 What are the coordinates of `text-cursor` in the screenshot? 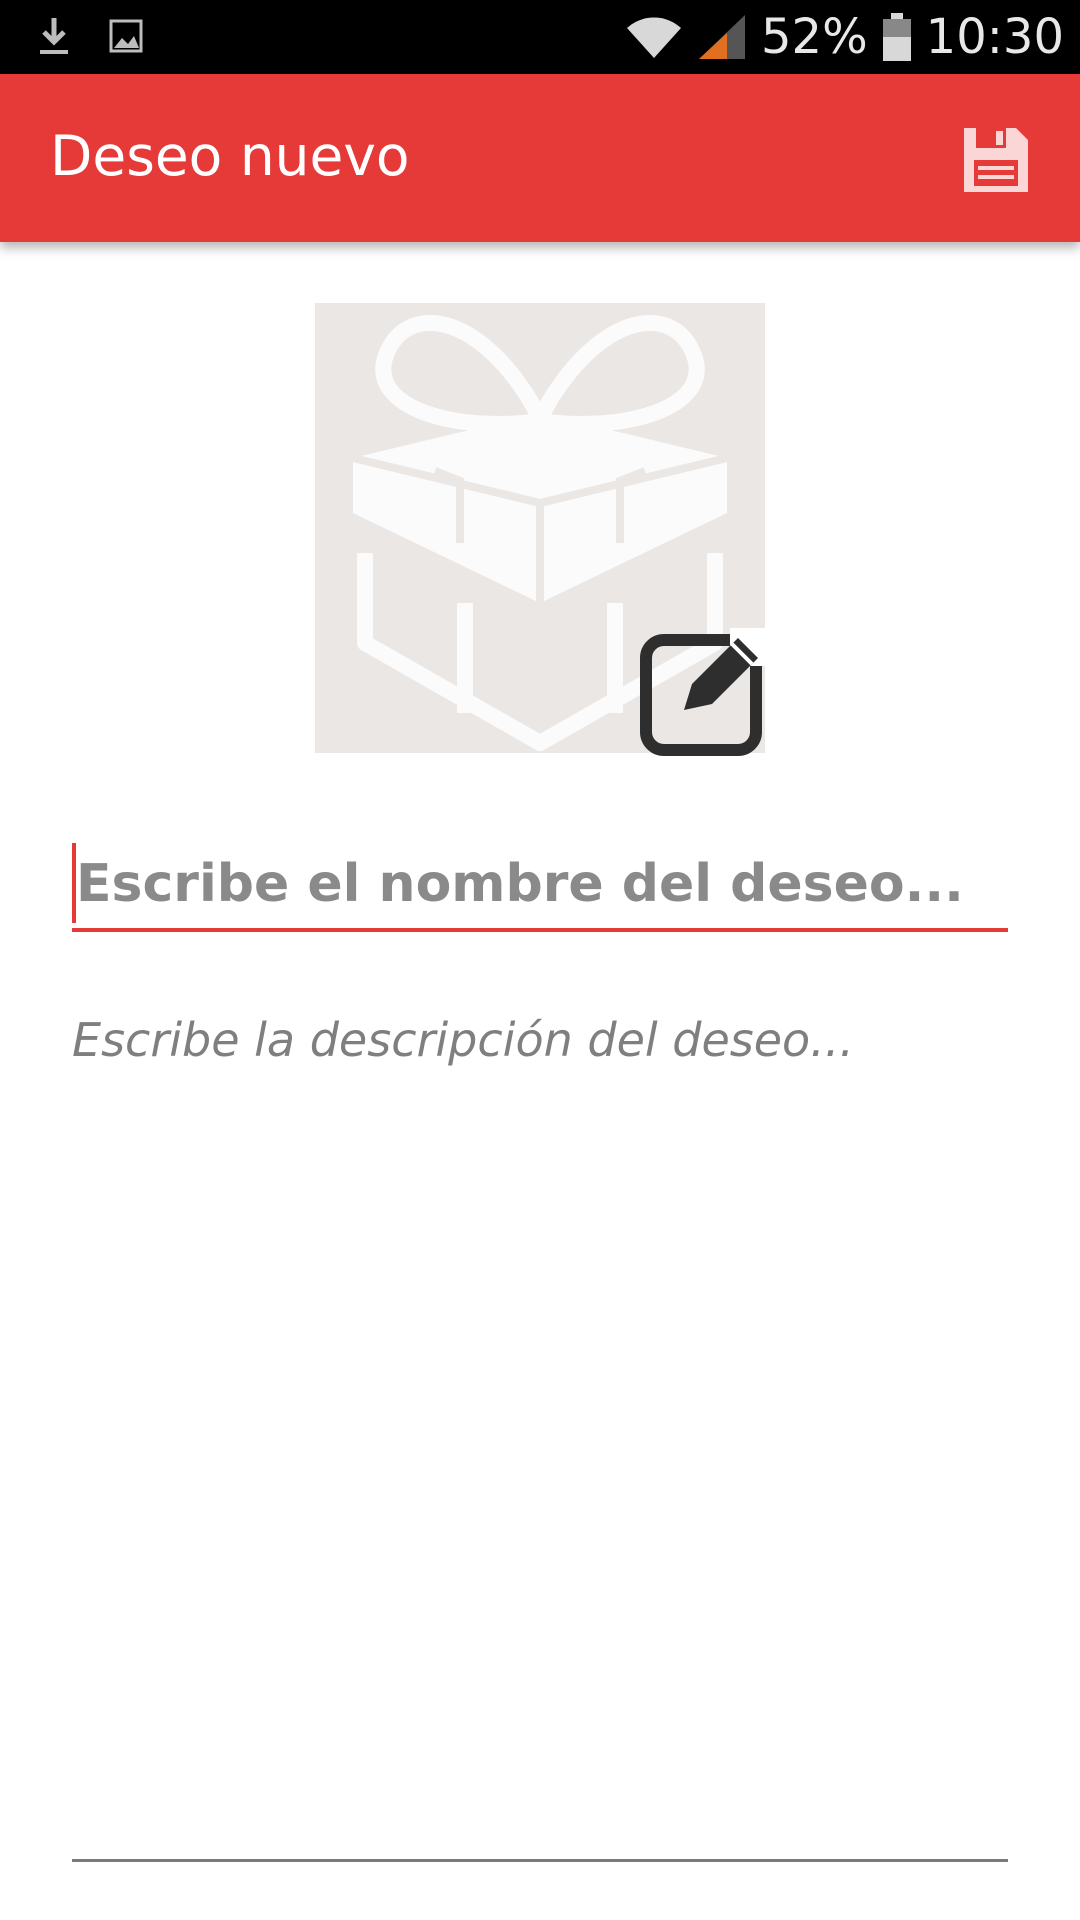 It's located at (74, 883).